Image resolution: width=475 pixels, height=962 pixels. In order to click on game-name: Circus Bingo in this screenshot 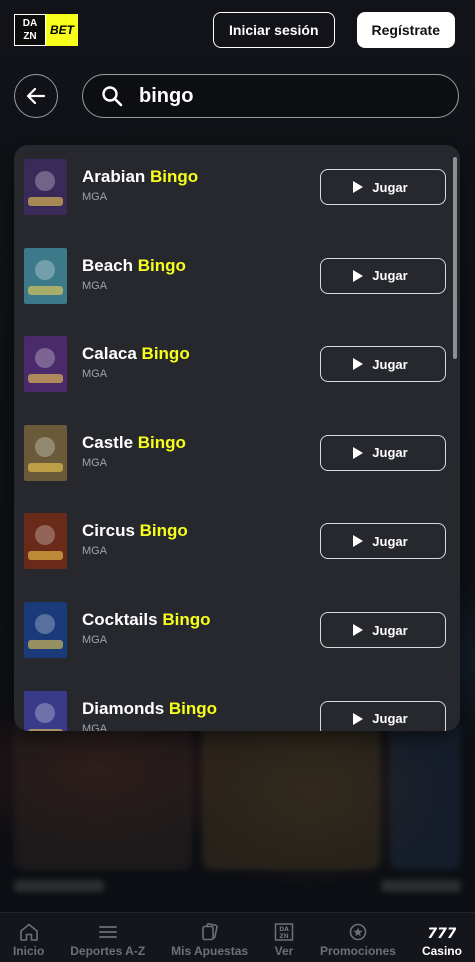, I will do `click(135, 531)`.